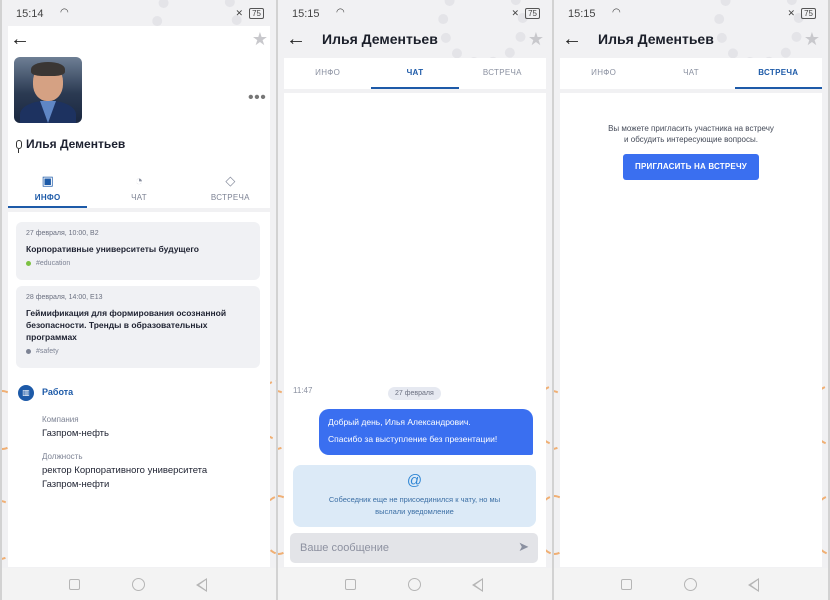  What do you see at coordinates (112, 249) in the screenshot?
I see `event-title: Корпоративные университеты будущего` at bounding box center [112, 249].